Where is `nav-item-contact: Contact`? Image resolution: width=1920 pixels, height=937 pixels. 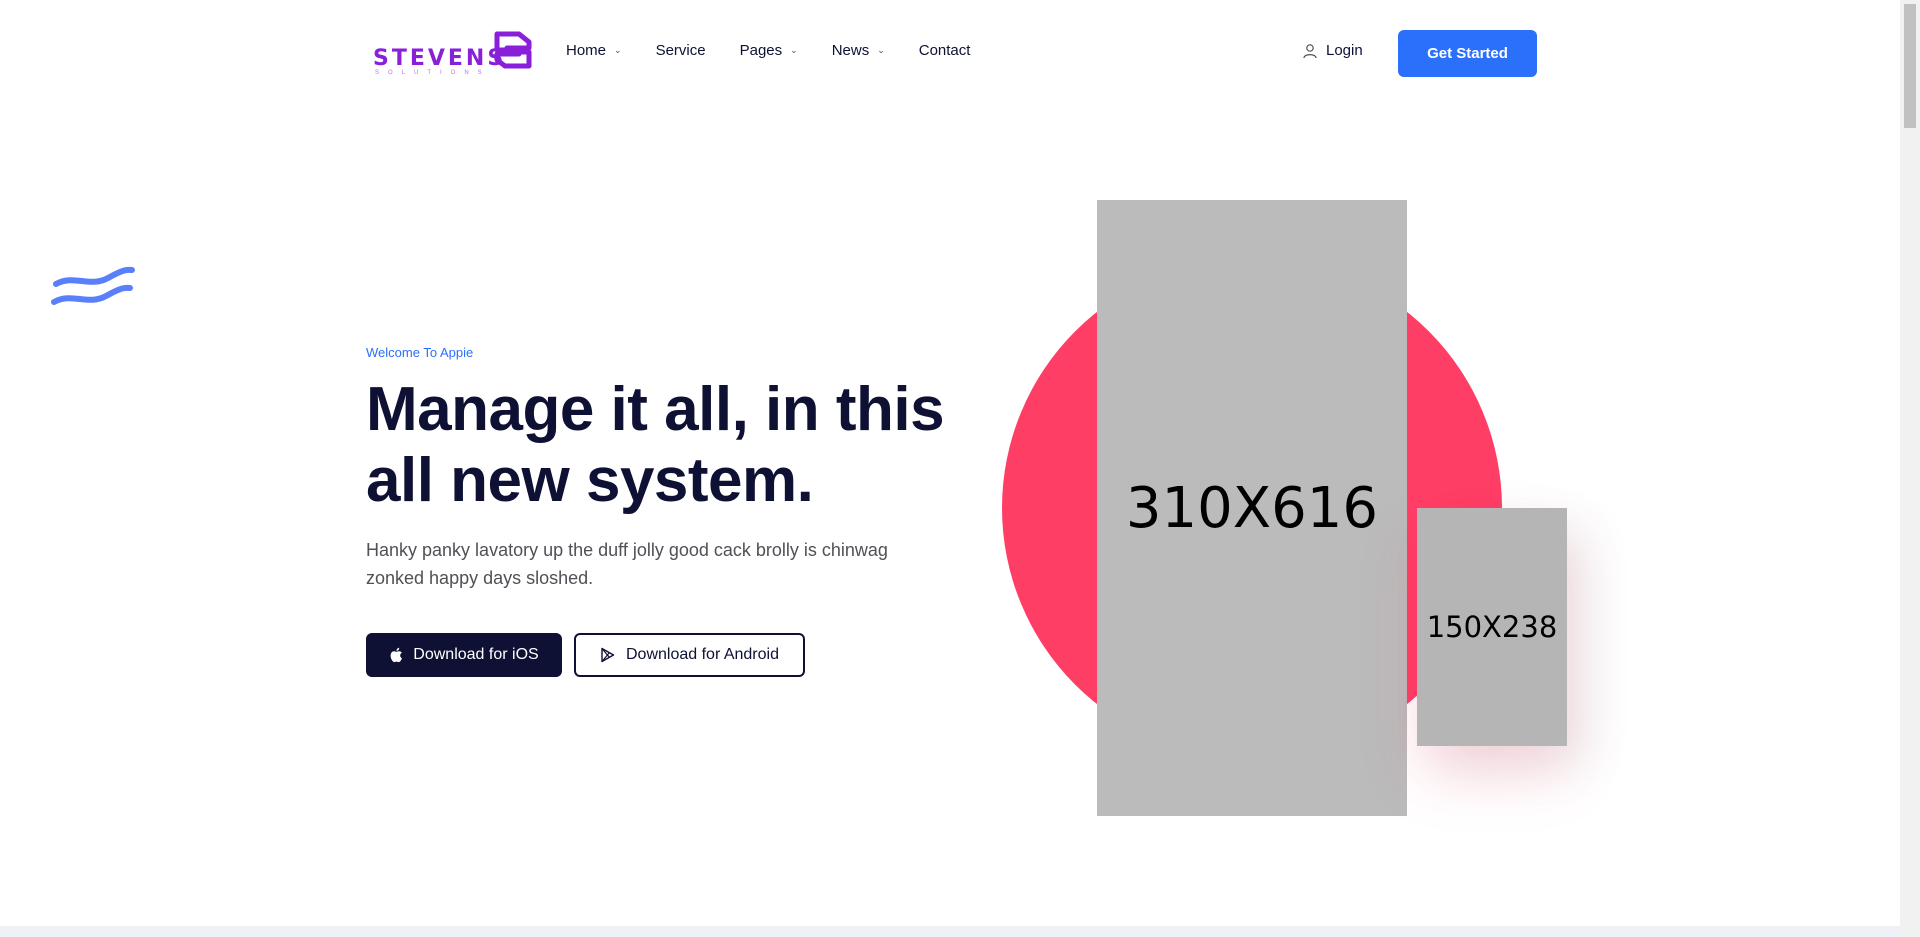
nav-item-contact: Contact is located at coordinates (945, 50).